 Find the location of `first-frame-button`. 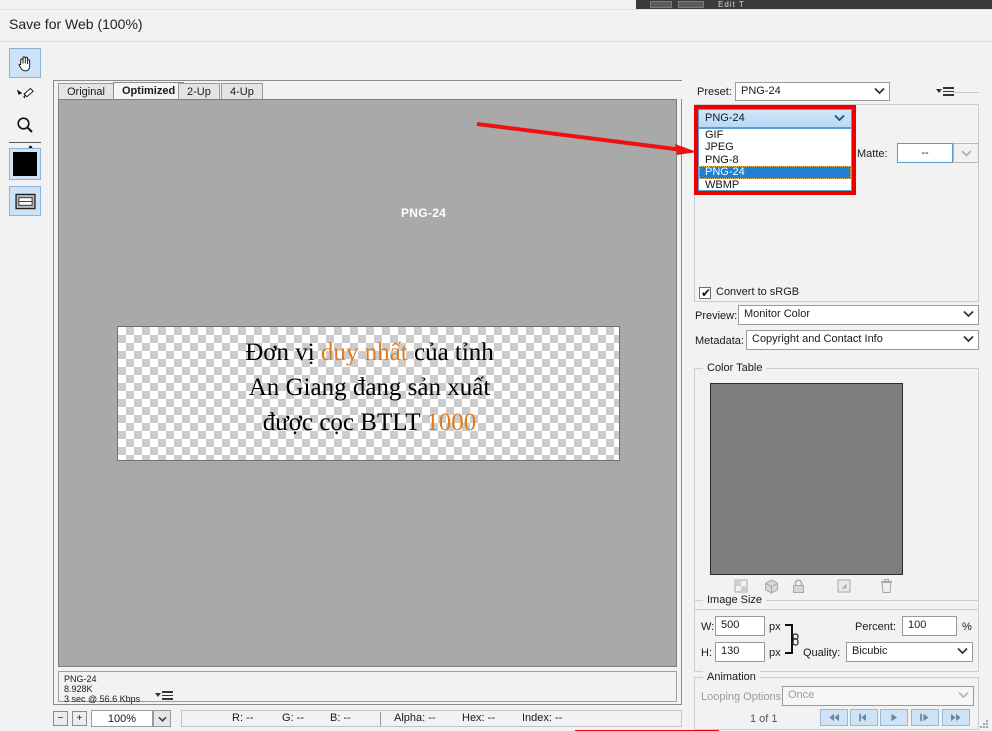

first-frame-button is located at coordinates (834, 717).